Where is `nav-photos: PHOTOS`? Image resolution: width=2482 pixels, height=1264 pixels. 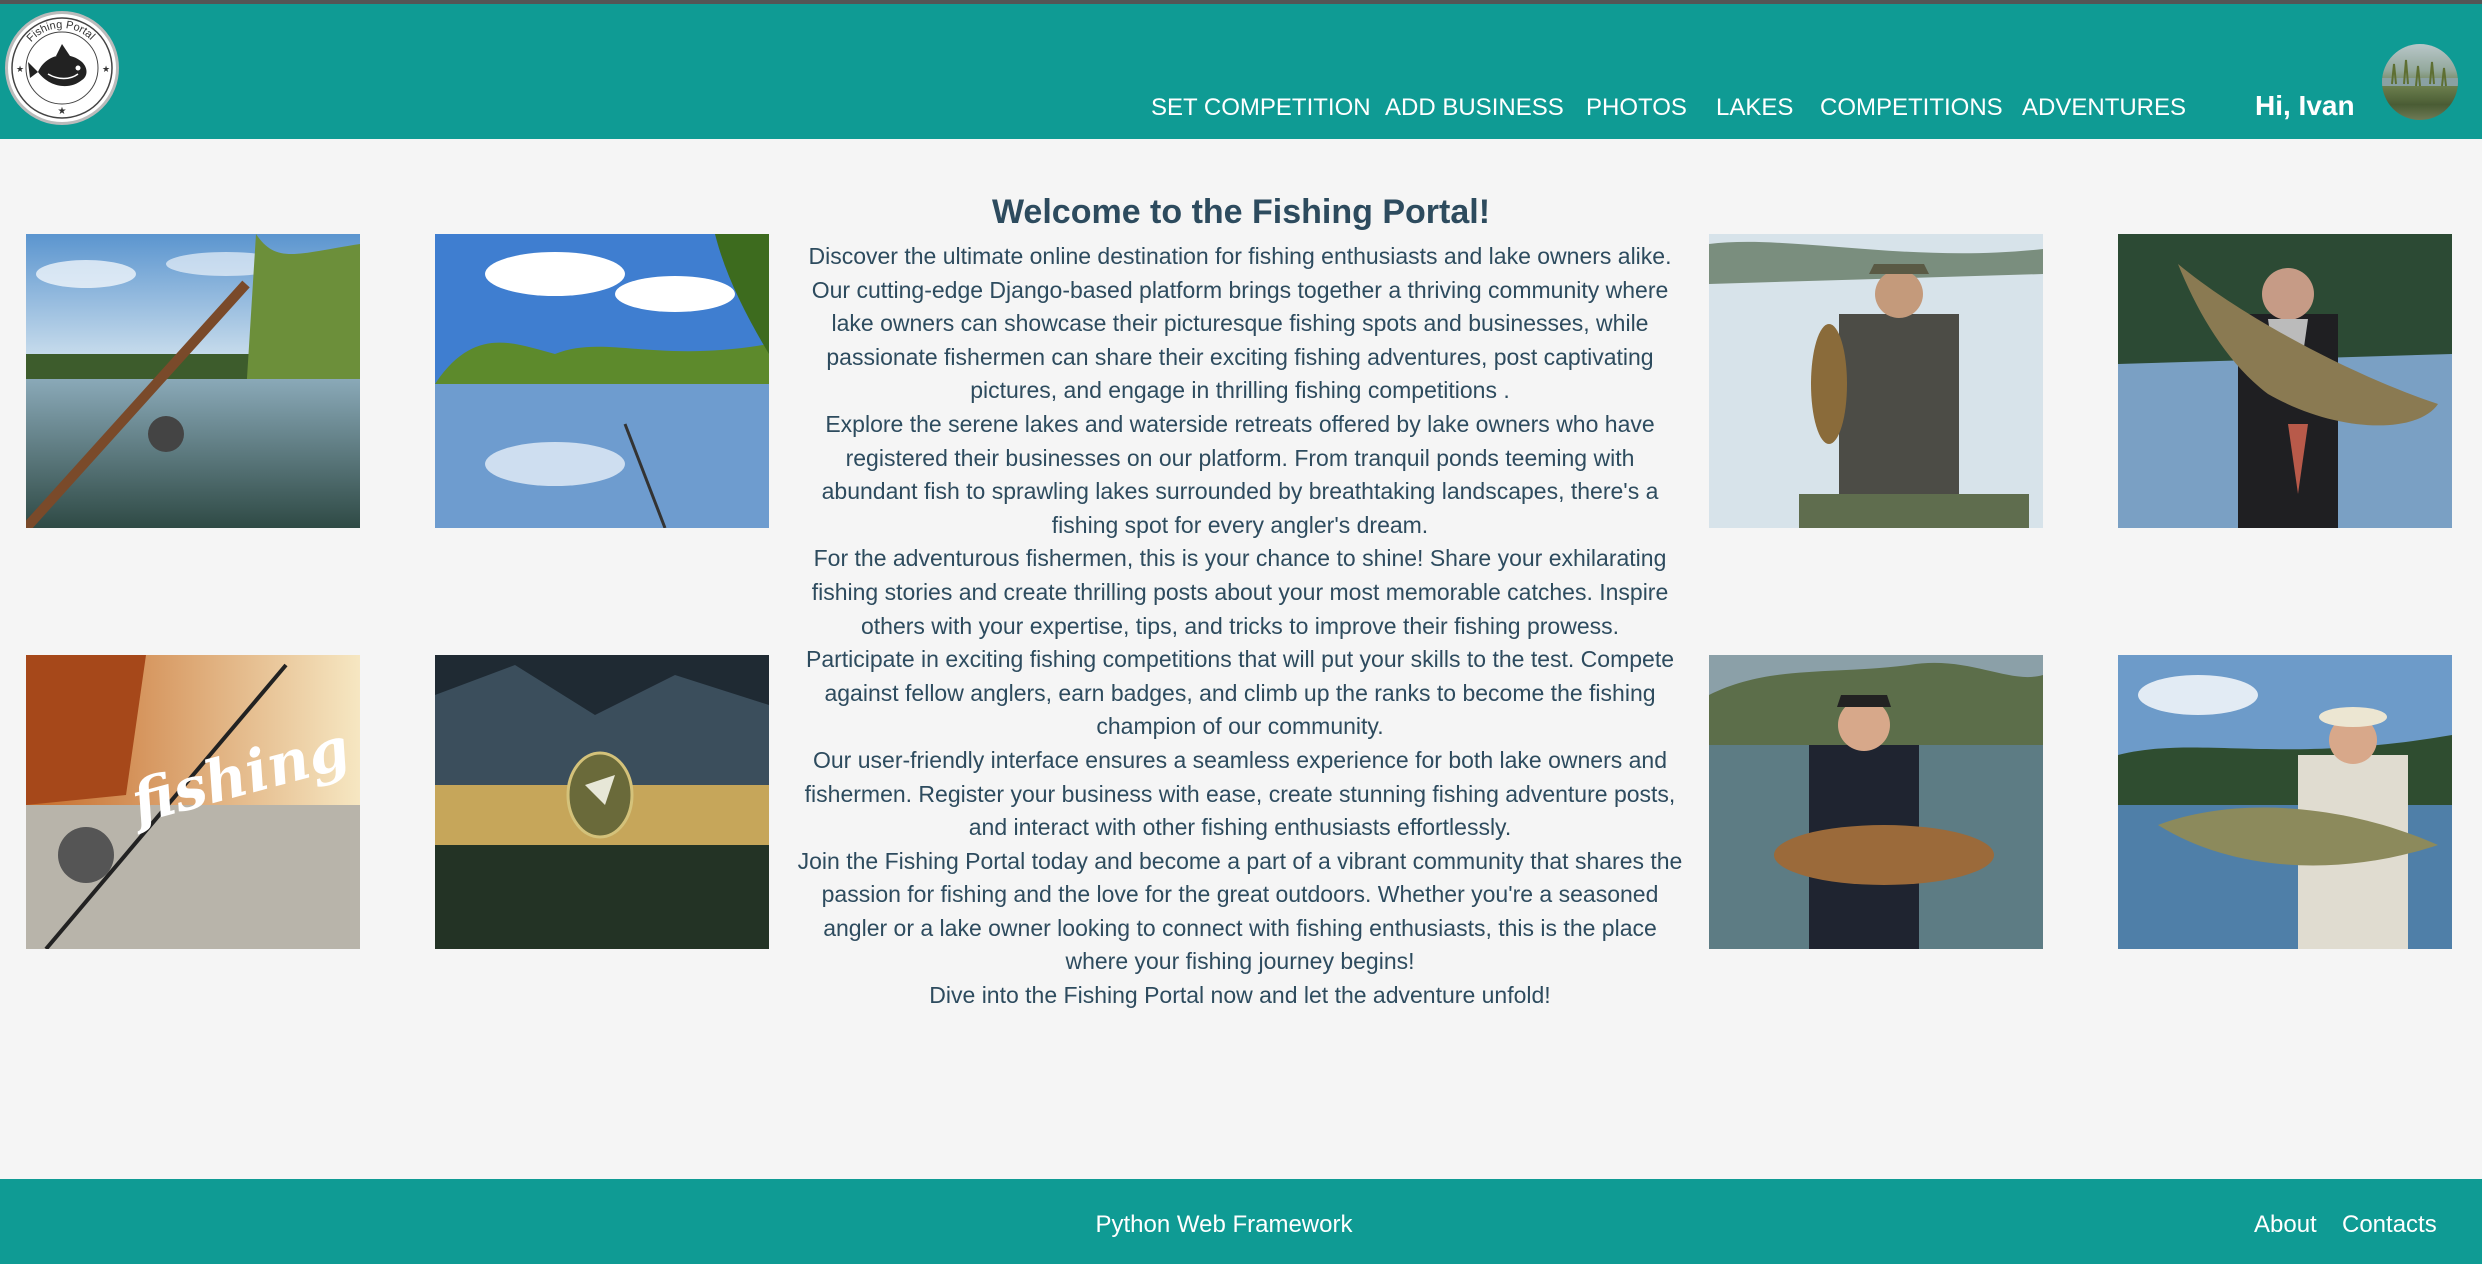 nav-photos: PHOTOS is located at coordinates (1636, 108).